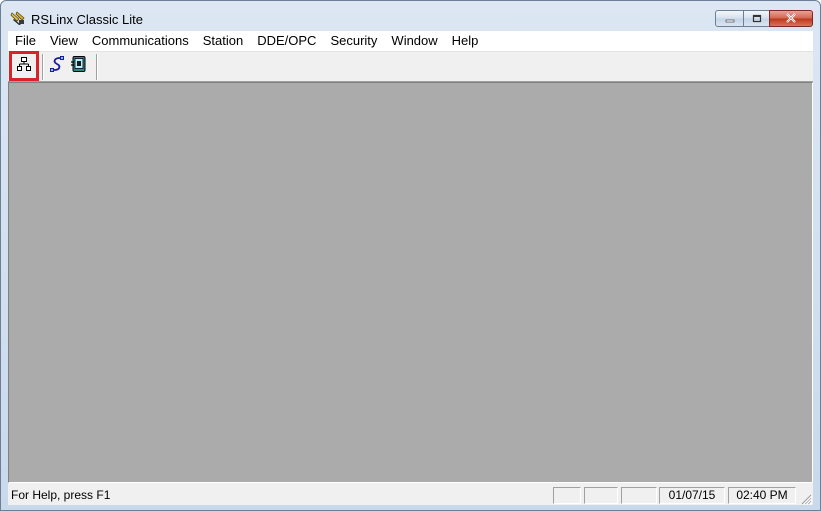 This screenshot has height=511, width=821. Describe the element at coordinates (410, 16) in the screenshot. I see `title-bar: RSLinx Classic Lite` at that location.